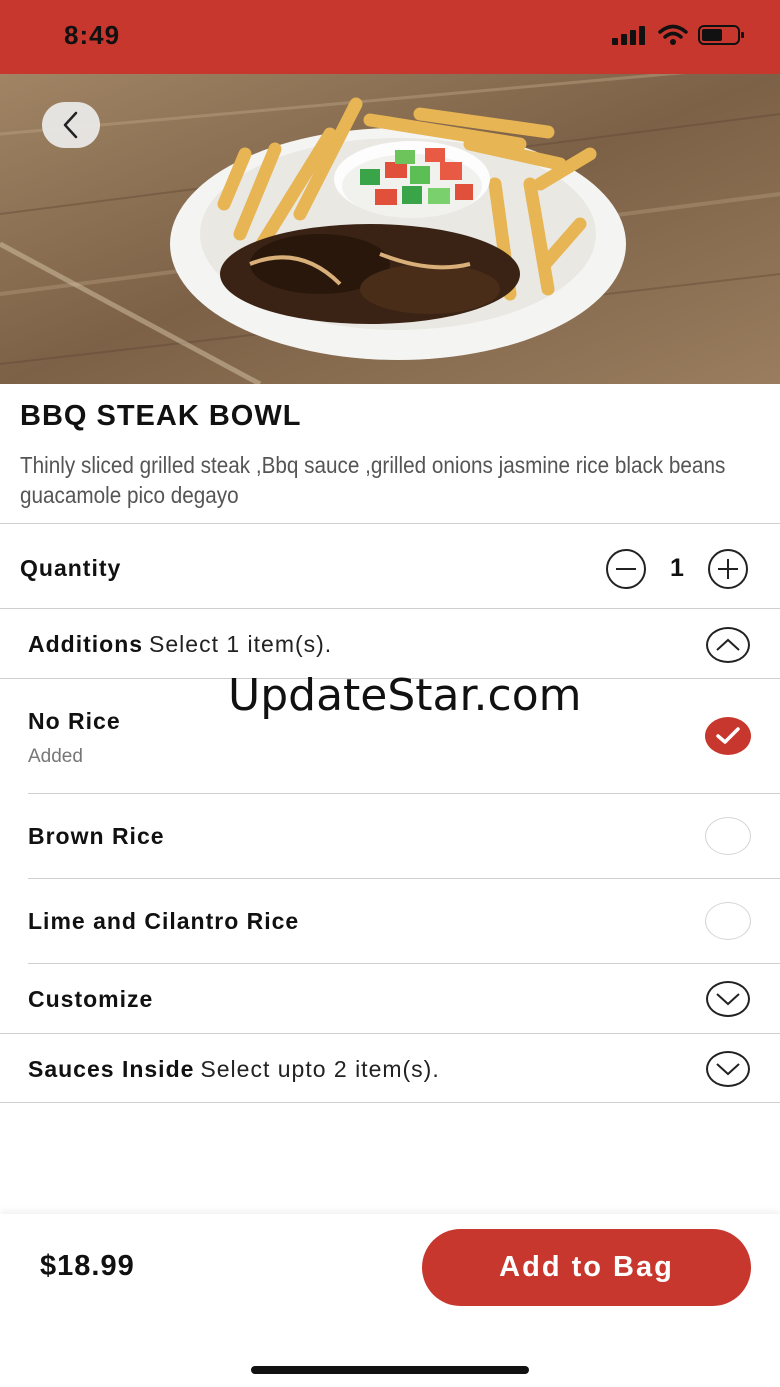 The width and height of the screenshot is (780, 1387). I want to click on additions-header: Additions Select 1 item(s)., so click(180, 644).